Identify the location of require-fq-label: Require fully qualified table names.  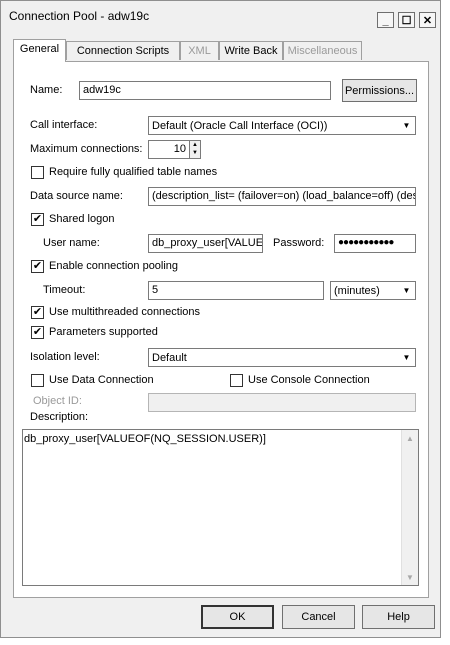
(133, 172).